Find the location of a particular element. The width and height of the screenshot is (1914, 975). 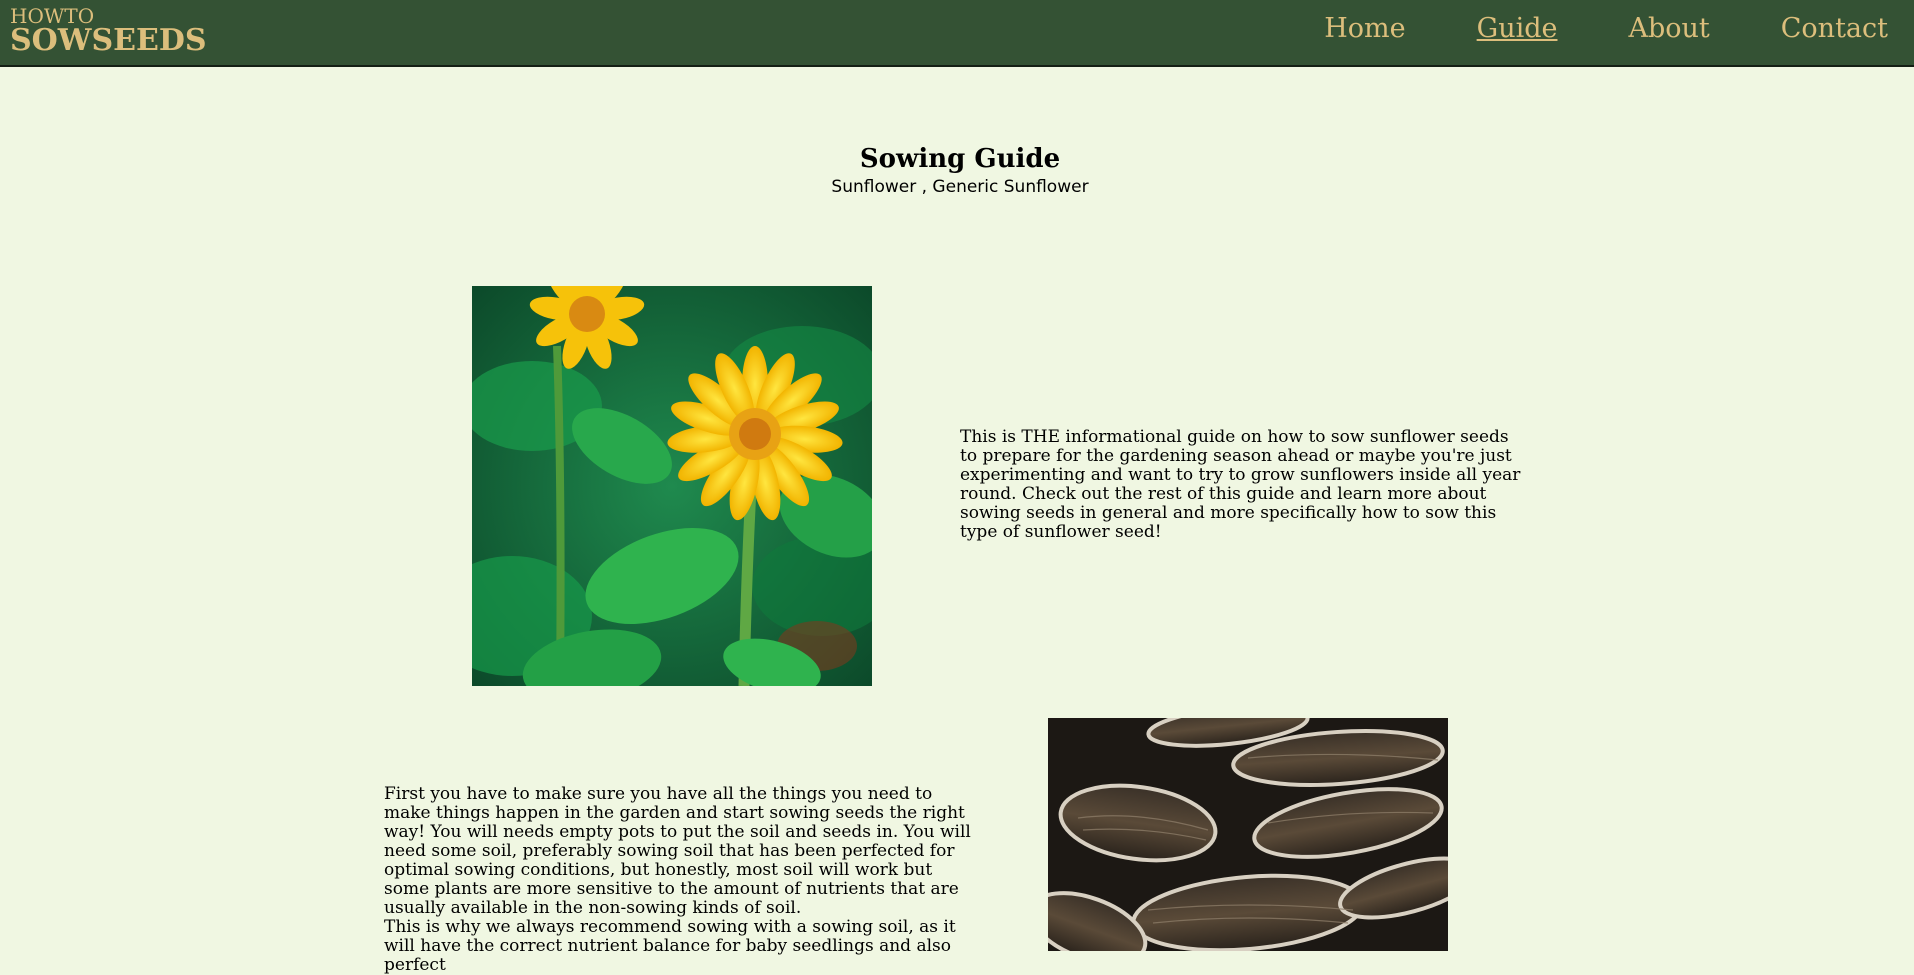

nav-link-guide: Guide is located at coordinates (1517, 28).